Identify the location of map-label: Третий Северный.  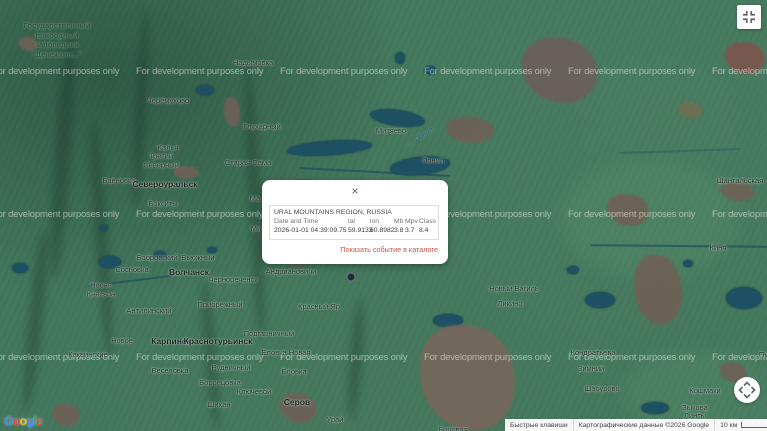
(161, 160).